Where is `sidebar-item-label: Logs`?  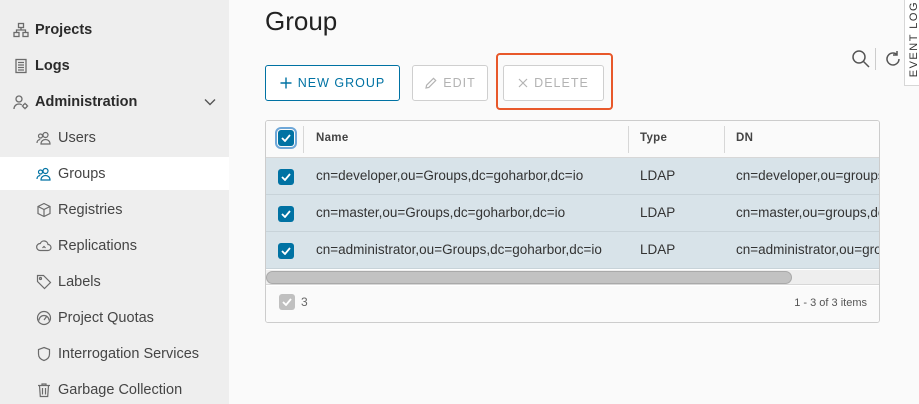
sidebar-item-label: Logs is located at coordinates (52, 65).